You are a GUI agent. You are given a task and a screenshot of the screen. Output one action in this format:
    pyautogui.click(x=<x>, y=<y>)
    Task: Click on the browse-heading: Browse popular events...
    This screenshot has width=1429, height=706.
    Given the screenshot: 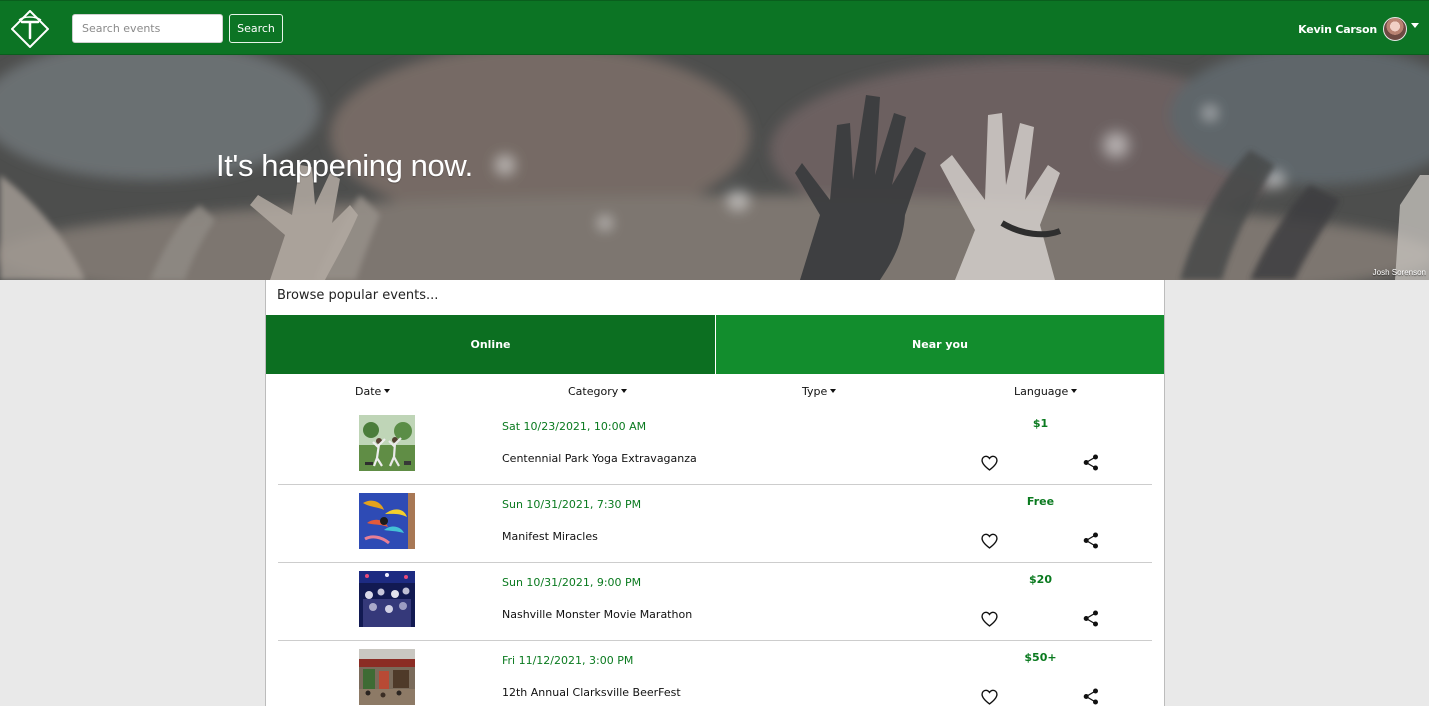 What is the action you would take?
    pyautogui.click(x=358, y=295)
    